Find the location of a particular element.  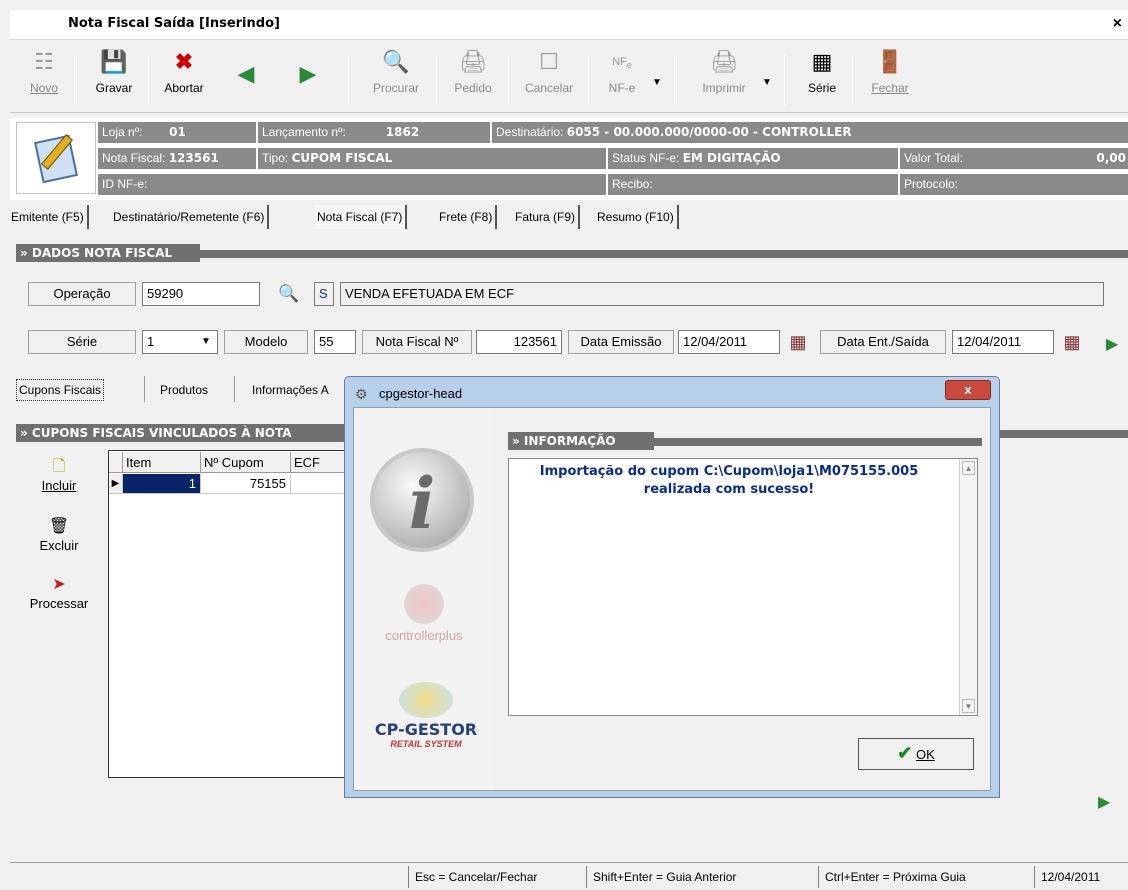

processar-button: ➤ Processar is located at coordinates (59, 592).